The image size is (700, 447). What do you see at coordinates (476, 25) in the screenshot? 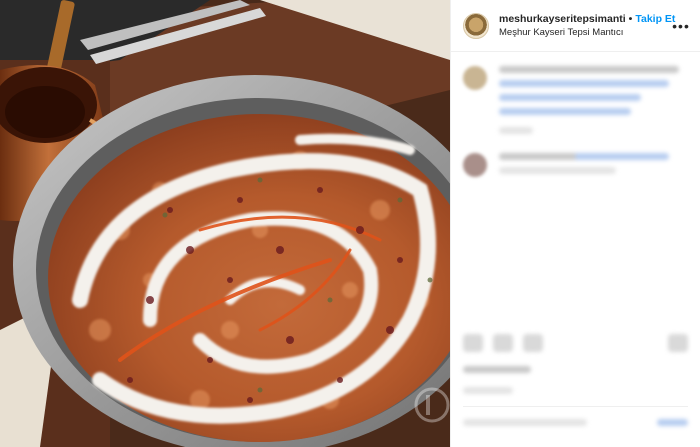
I see `profile-avatar` at bounding box center [476, 25].